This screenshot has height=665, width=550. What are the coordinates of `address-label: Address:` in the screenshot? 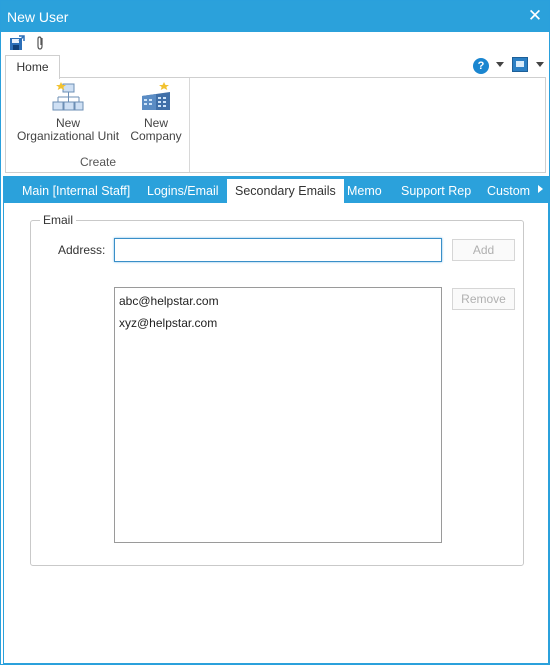 It's located at (82, 250).